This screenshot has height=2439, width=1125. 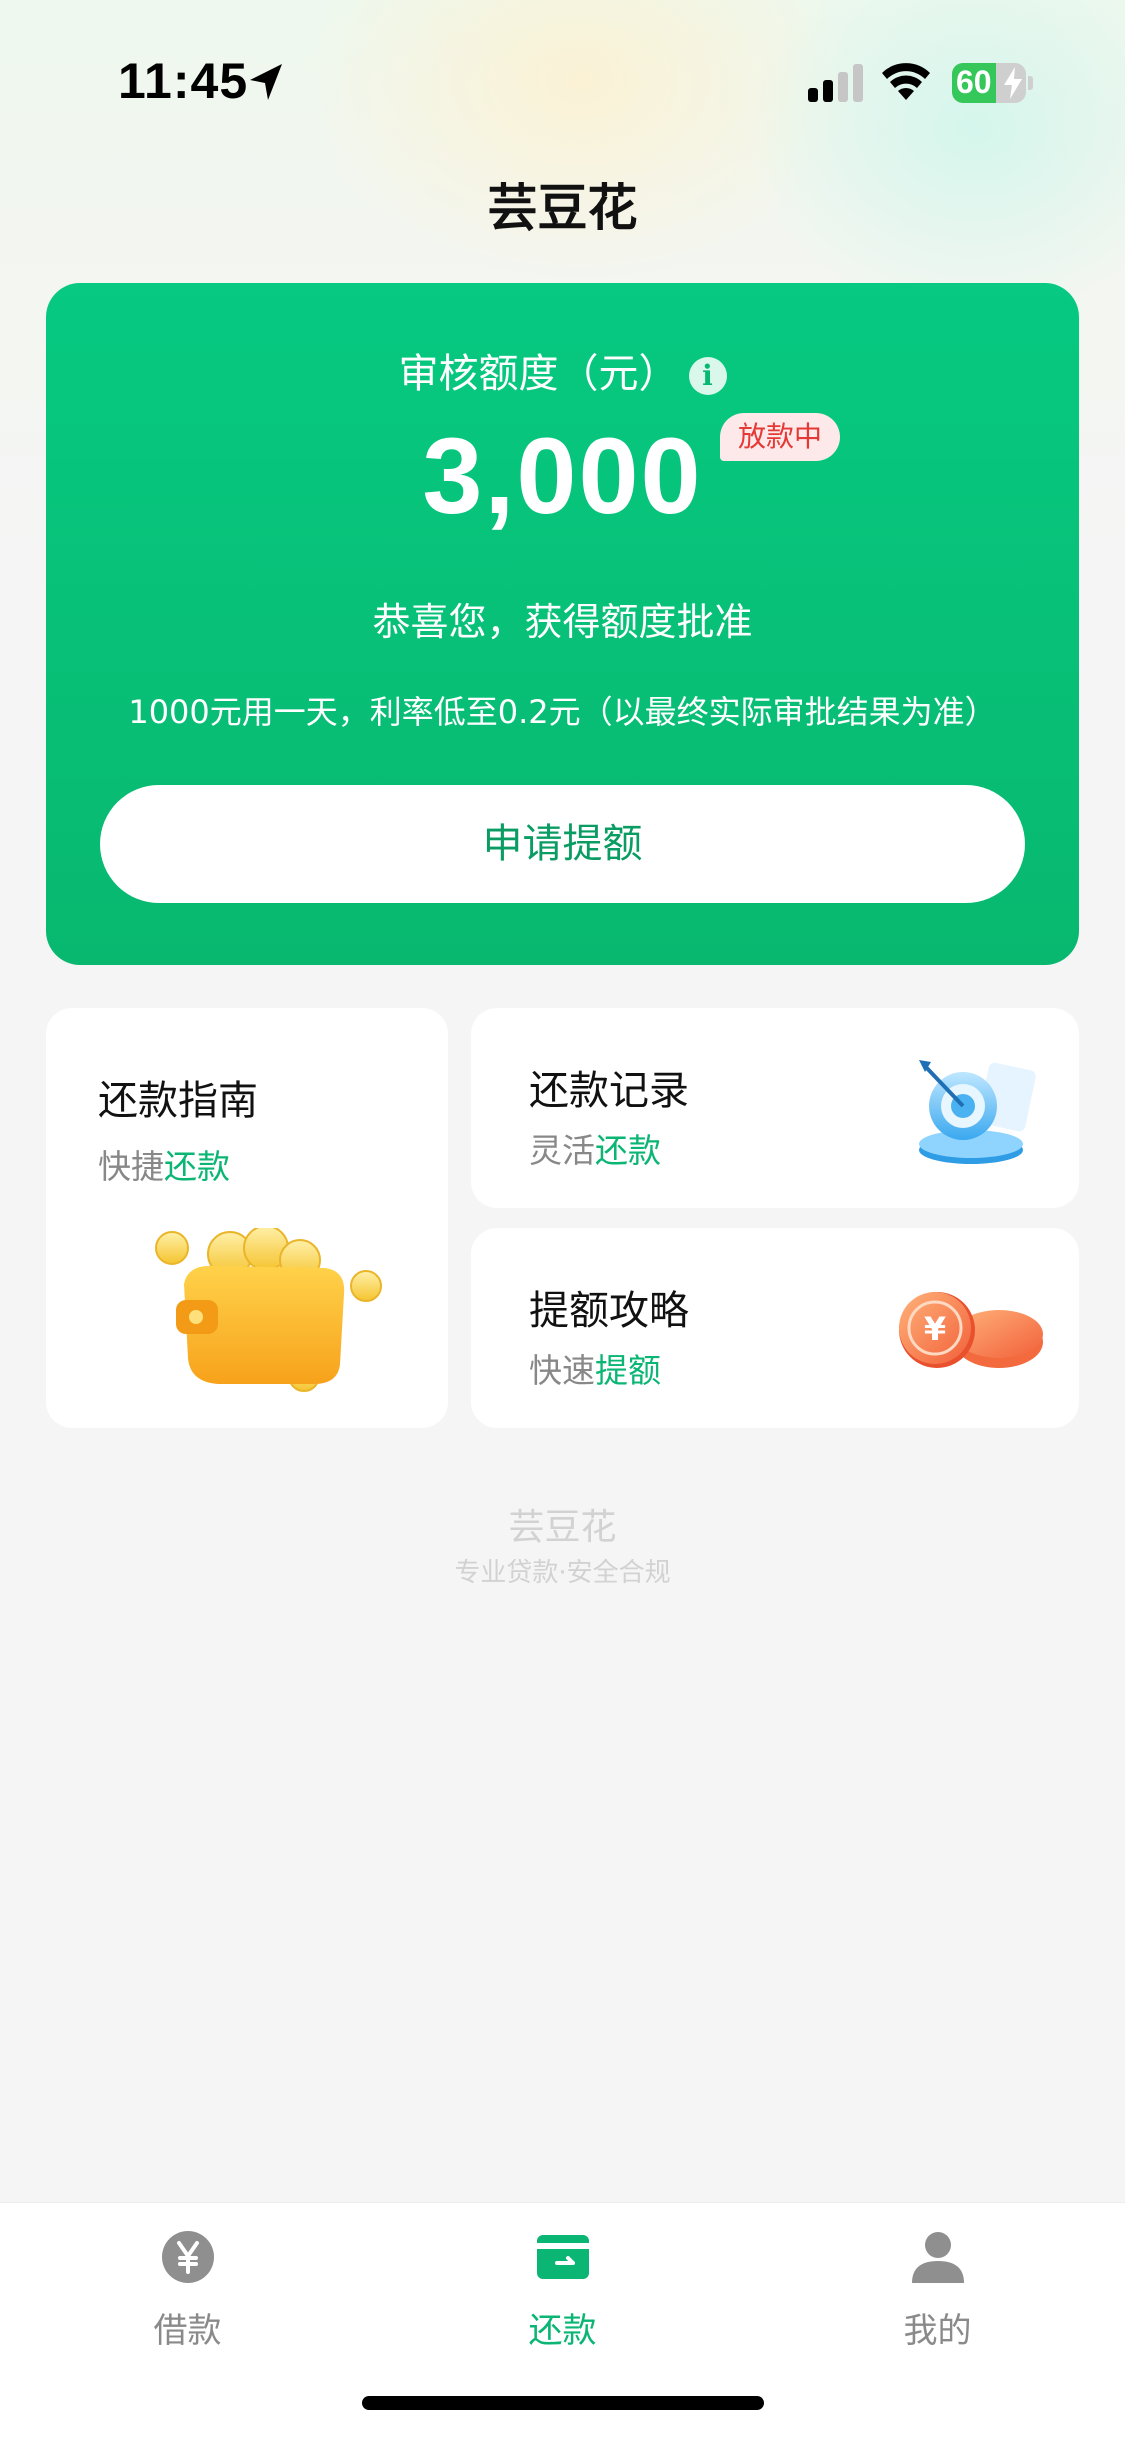 What do you see at coordinates (562, 1527) in the screenshot?
I see `footer-brand: 芸豆花` at bounding box center [562, 1527].